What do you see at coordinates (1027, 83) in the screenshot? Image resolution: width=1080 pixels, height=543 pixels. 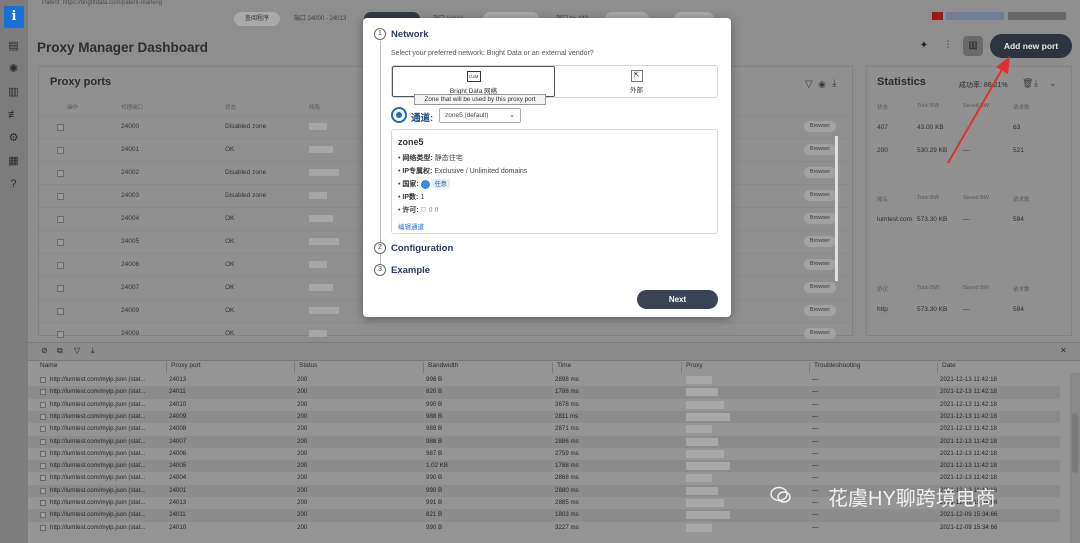 I see `trash-icon: 🗑` at bounding box center [1027, 83].